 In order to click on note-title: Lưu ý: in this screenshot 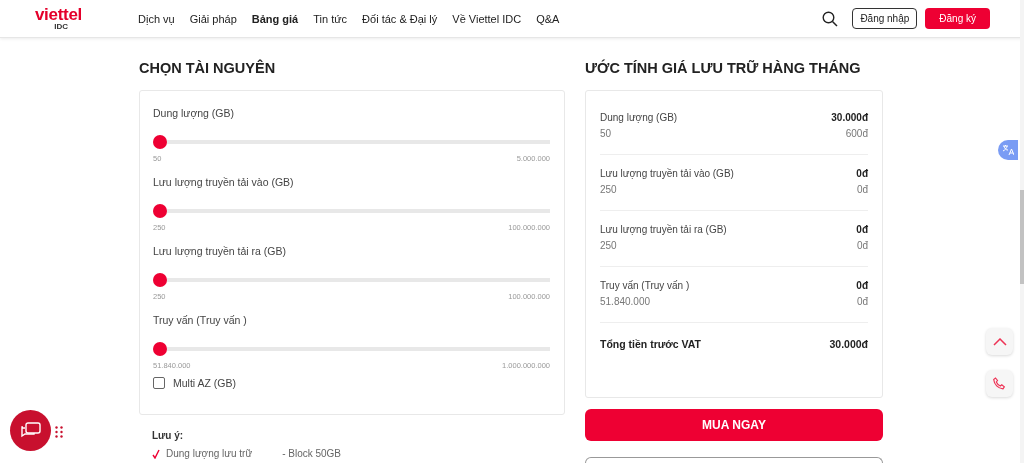, I will do `click(168, 435)`.